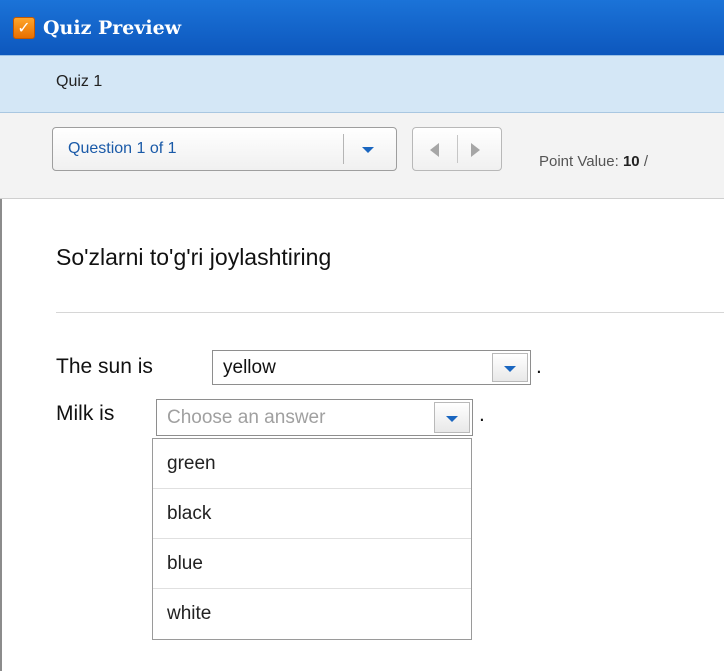  I want to click on question-selector-label: Question 1 of 1, so click(122, 148).